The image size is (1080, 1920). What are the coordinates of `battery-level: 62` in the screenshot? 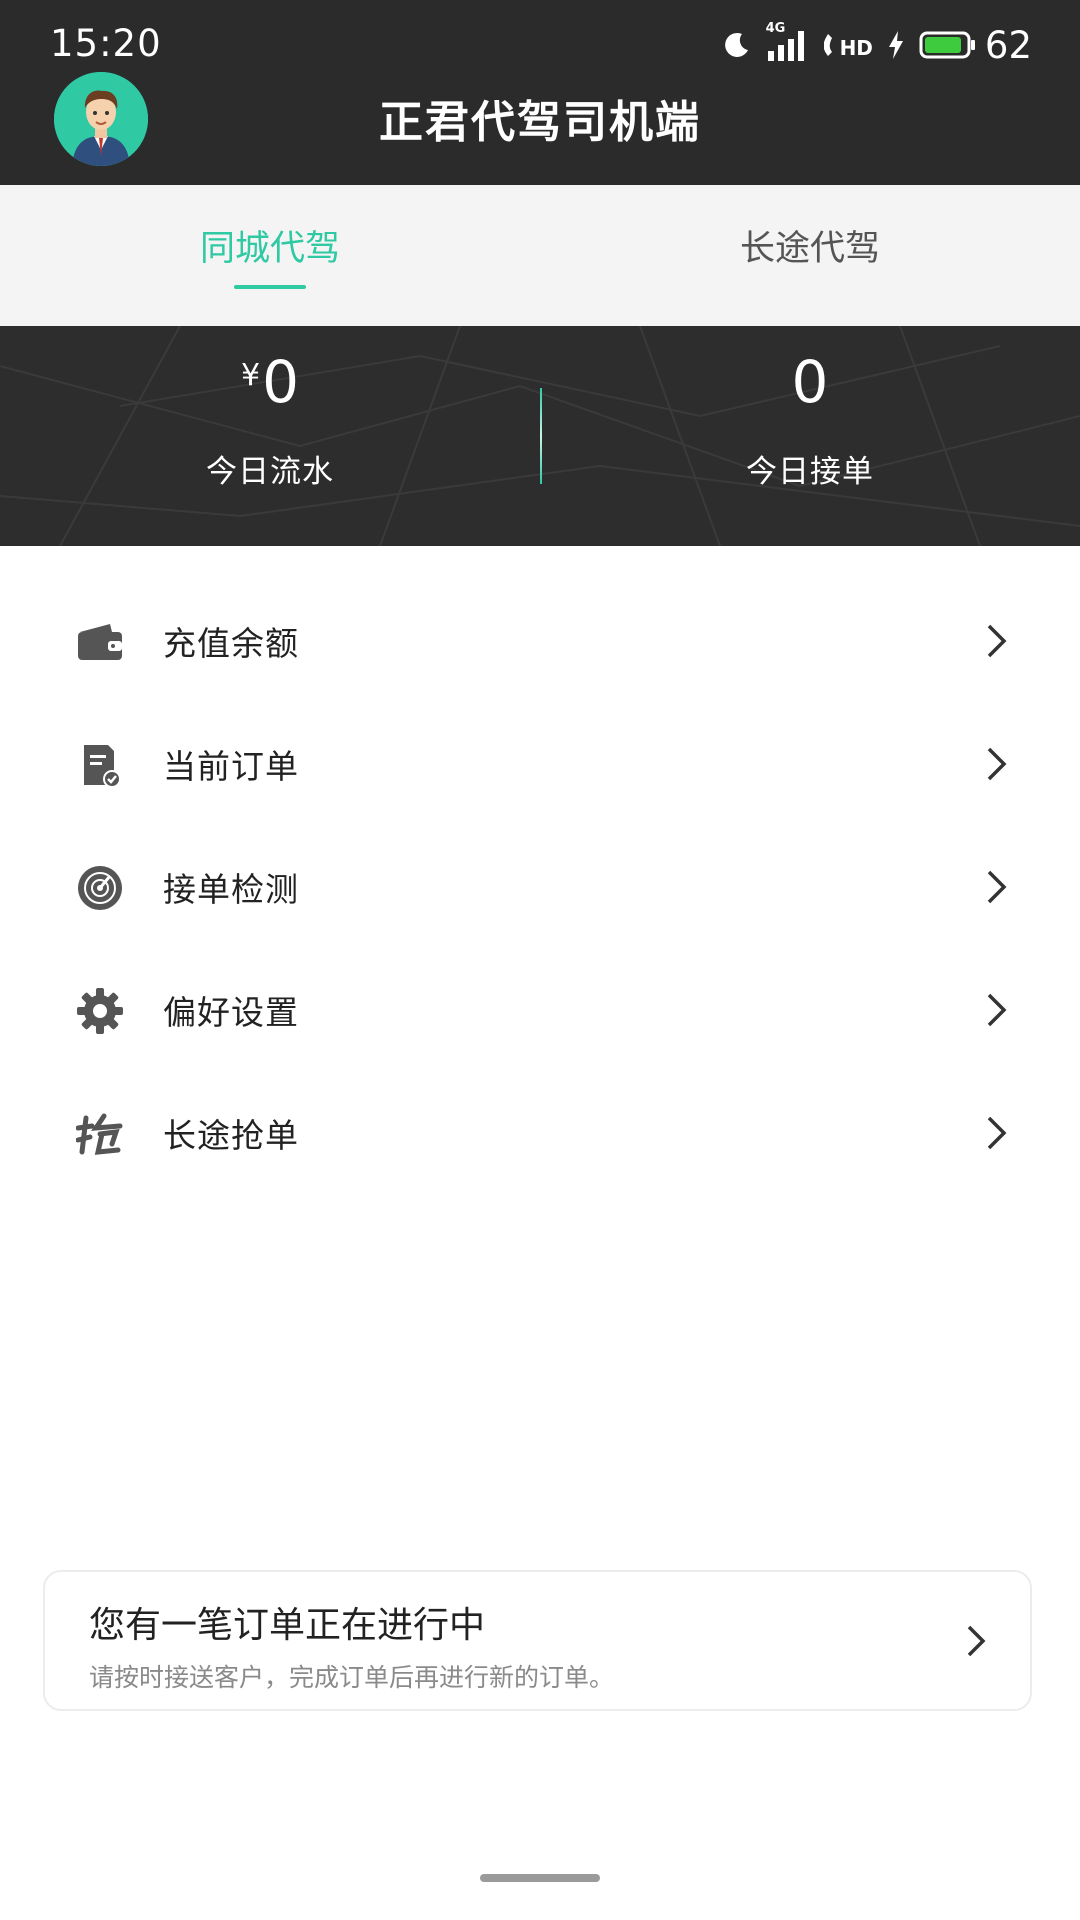 It's located at (1008, 45).